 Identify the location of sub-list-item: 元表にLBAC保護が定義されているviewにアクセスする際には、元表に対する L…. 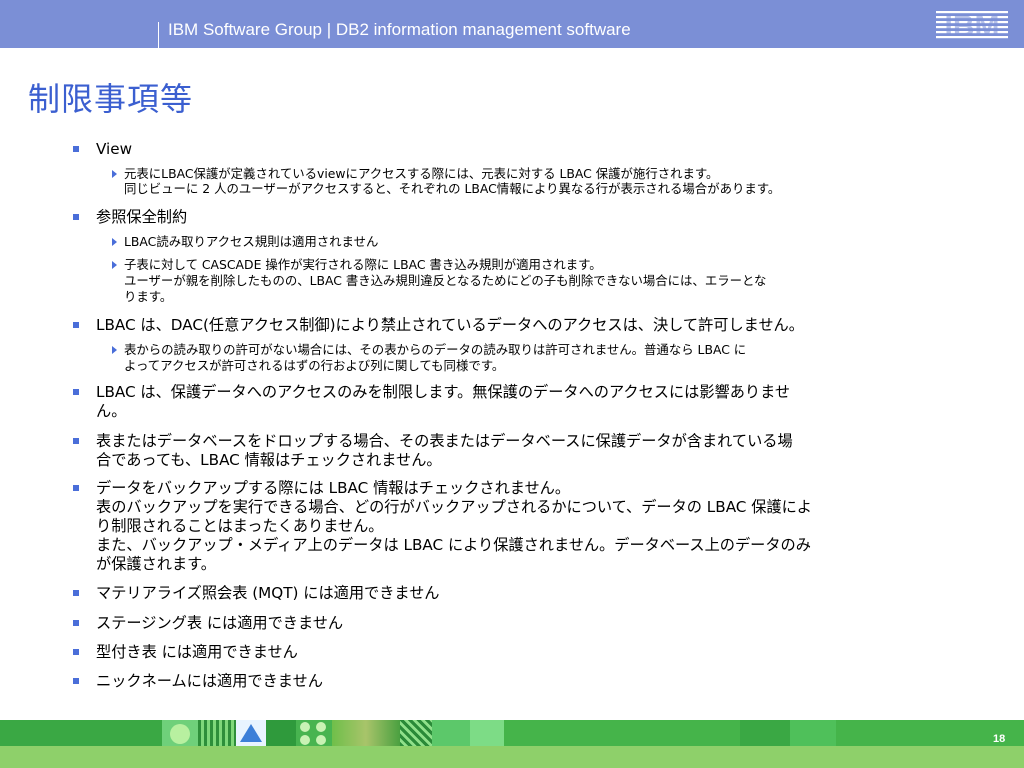
(421, 173).